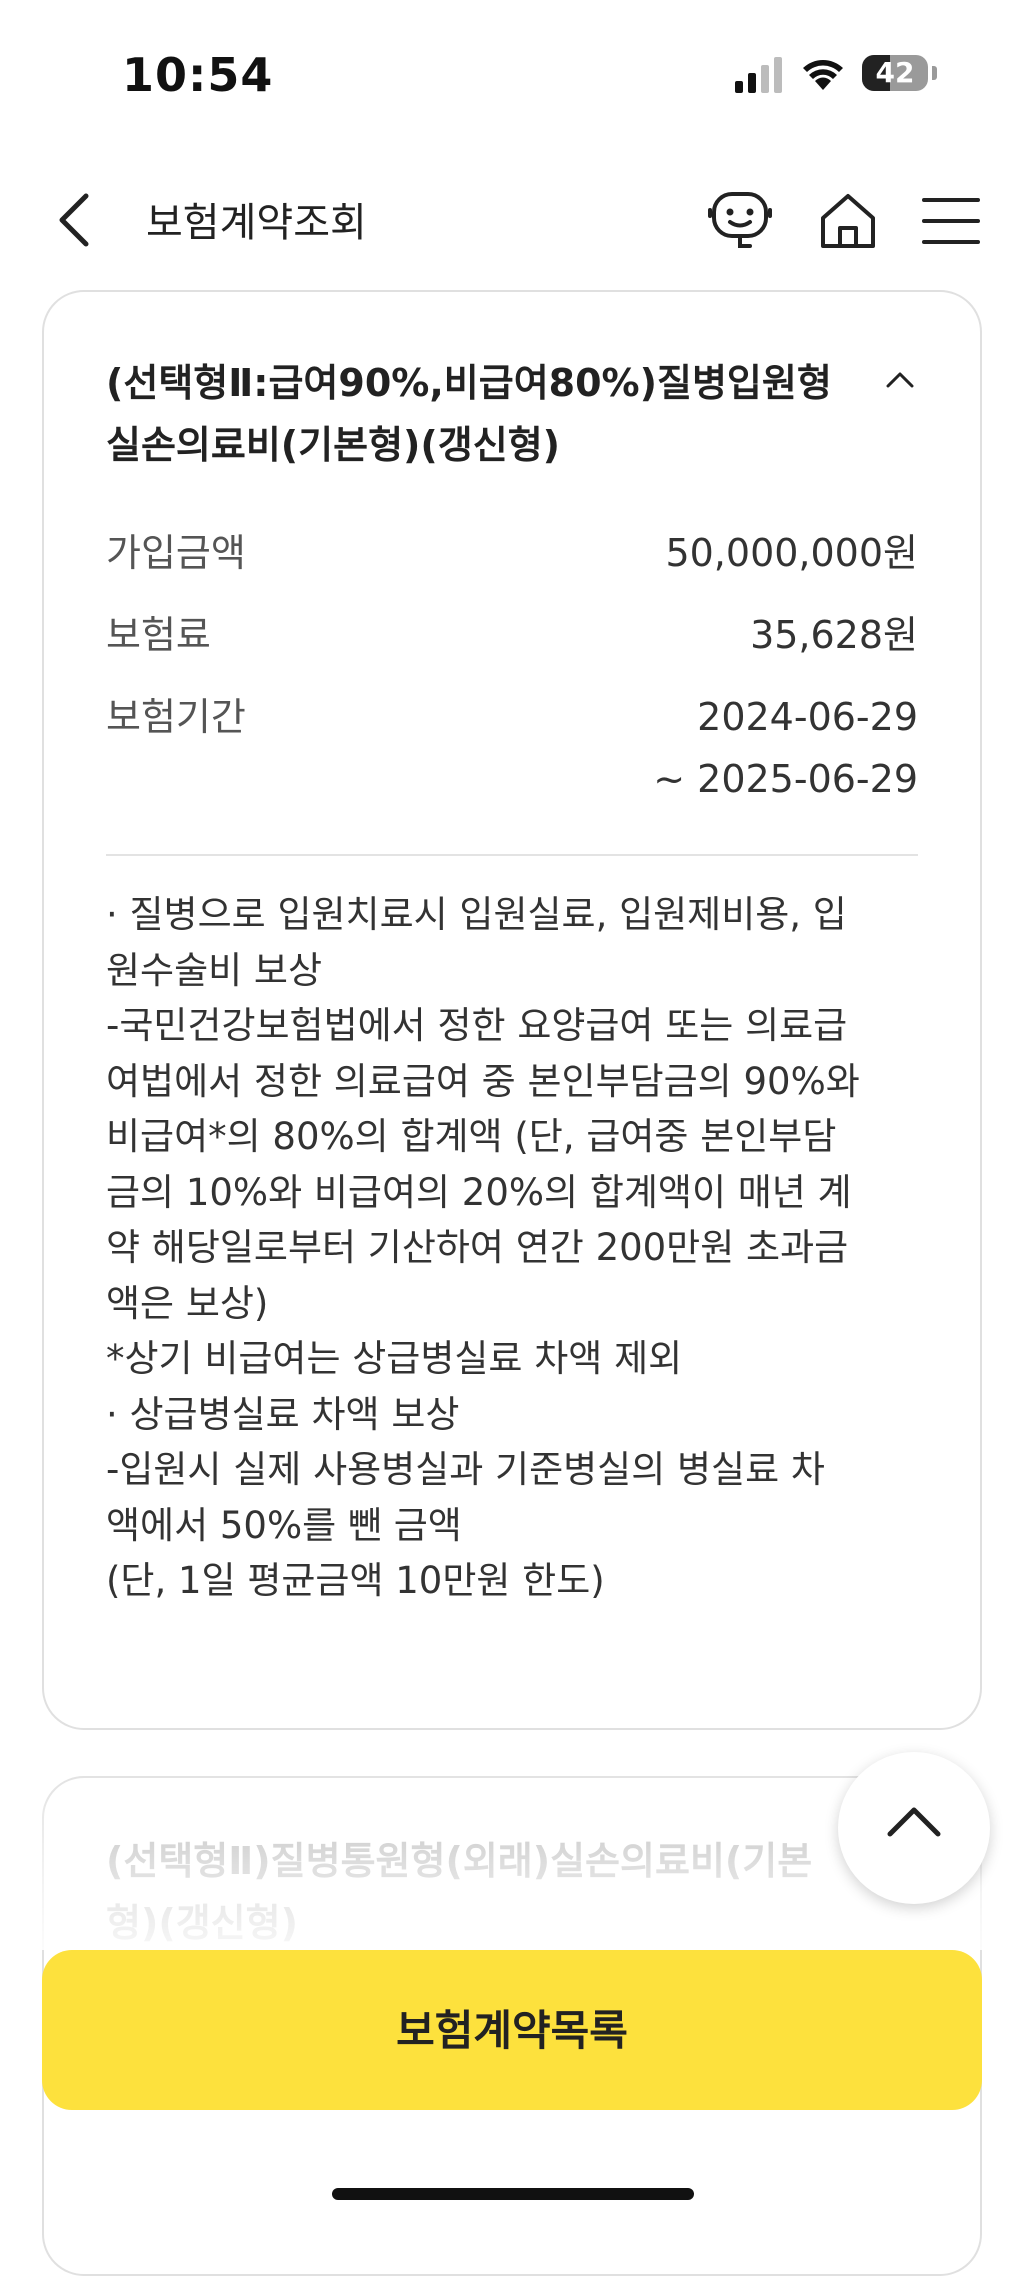 The image size is (1025, 2276). Describe the element at coordinates (471, 1136) in the screenshot. I see `description-line: 비급여*의 80%의 합계액 (단, 급여중 본인부담` at that location.